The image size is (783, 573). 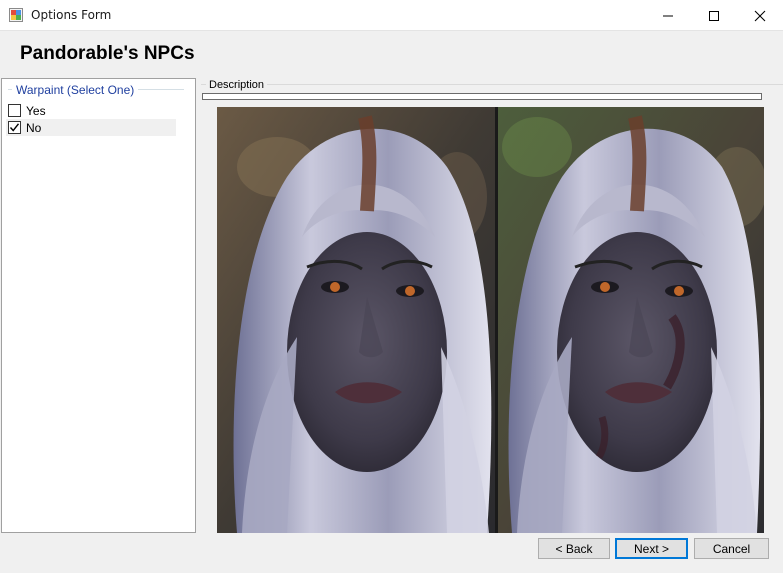 I want to click on maximize-icon, so click(x=714, y=15).